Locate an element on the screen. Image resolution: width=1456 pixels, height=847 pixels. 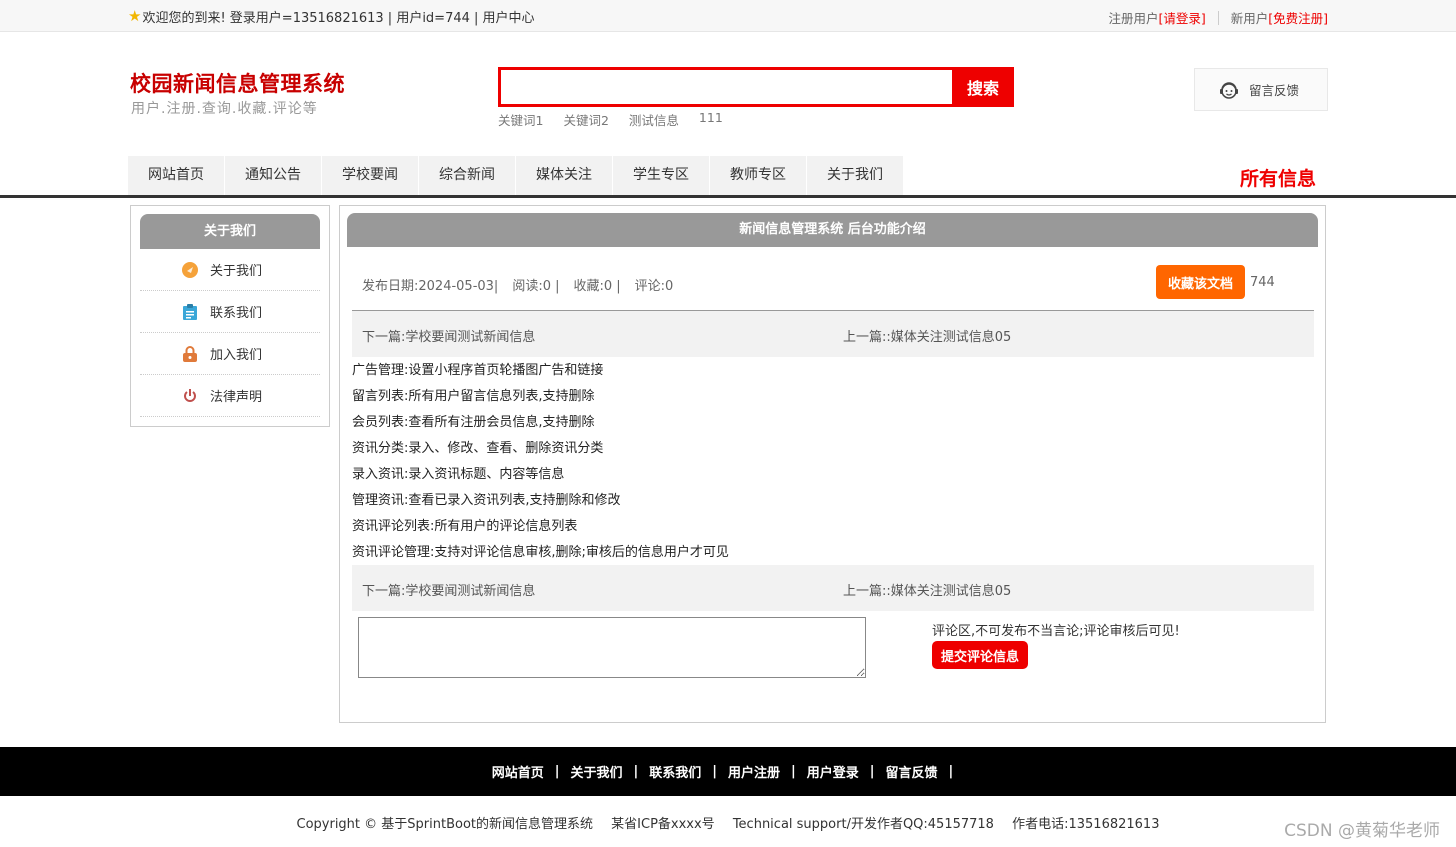
publish-date: 发布日期:2024-05-03| is located at coordinates (430, 286).